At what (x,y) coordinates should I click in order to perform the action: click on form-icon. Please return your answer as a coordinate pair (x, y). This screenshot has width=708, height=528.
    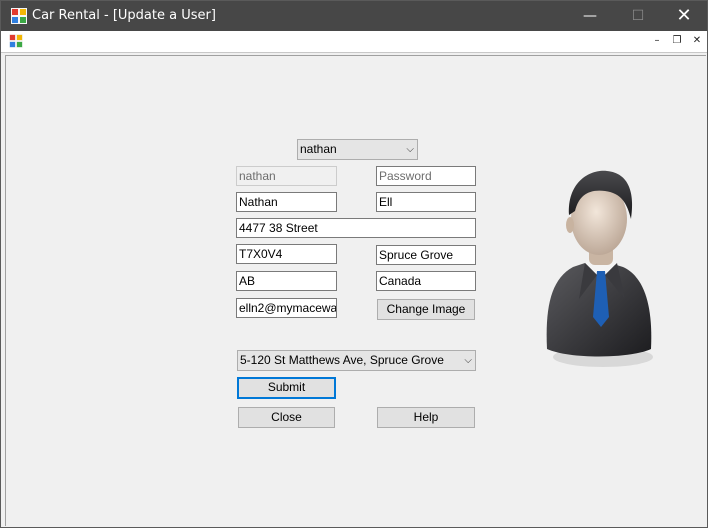
    Looking at the image, I should click on (16, 41).